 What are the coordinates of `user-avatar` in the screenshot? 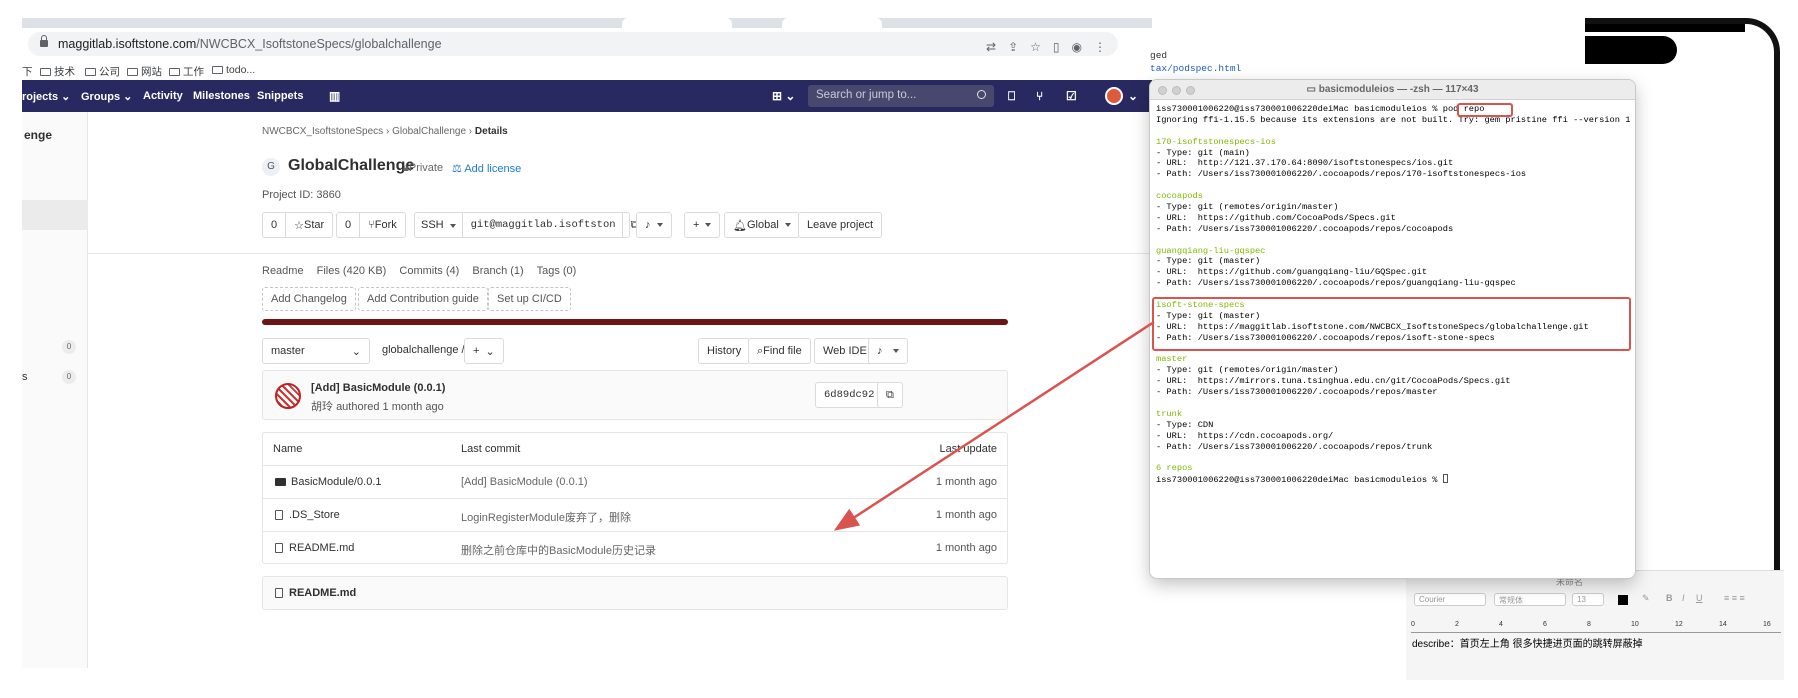 It's located at (1114, 96).